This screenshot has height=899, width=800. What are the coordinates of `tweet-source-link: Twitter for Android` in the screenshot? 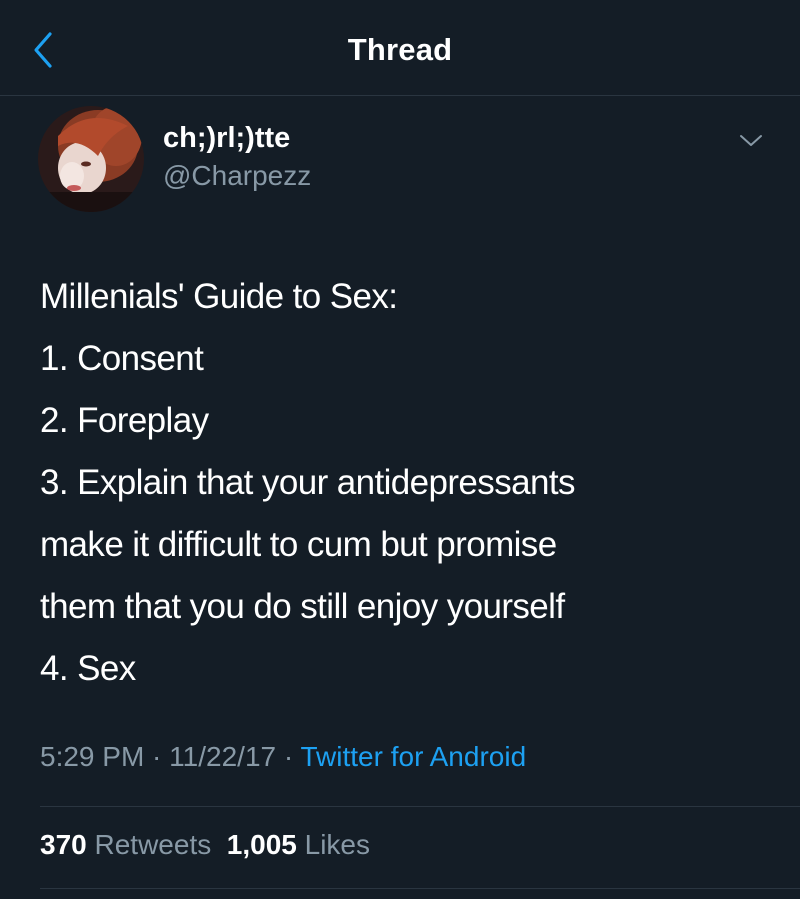 It's located at (413, 756).